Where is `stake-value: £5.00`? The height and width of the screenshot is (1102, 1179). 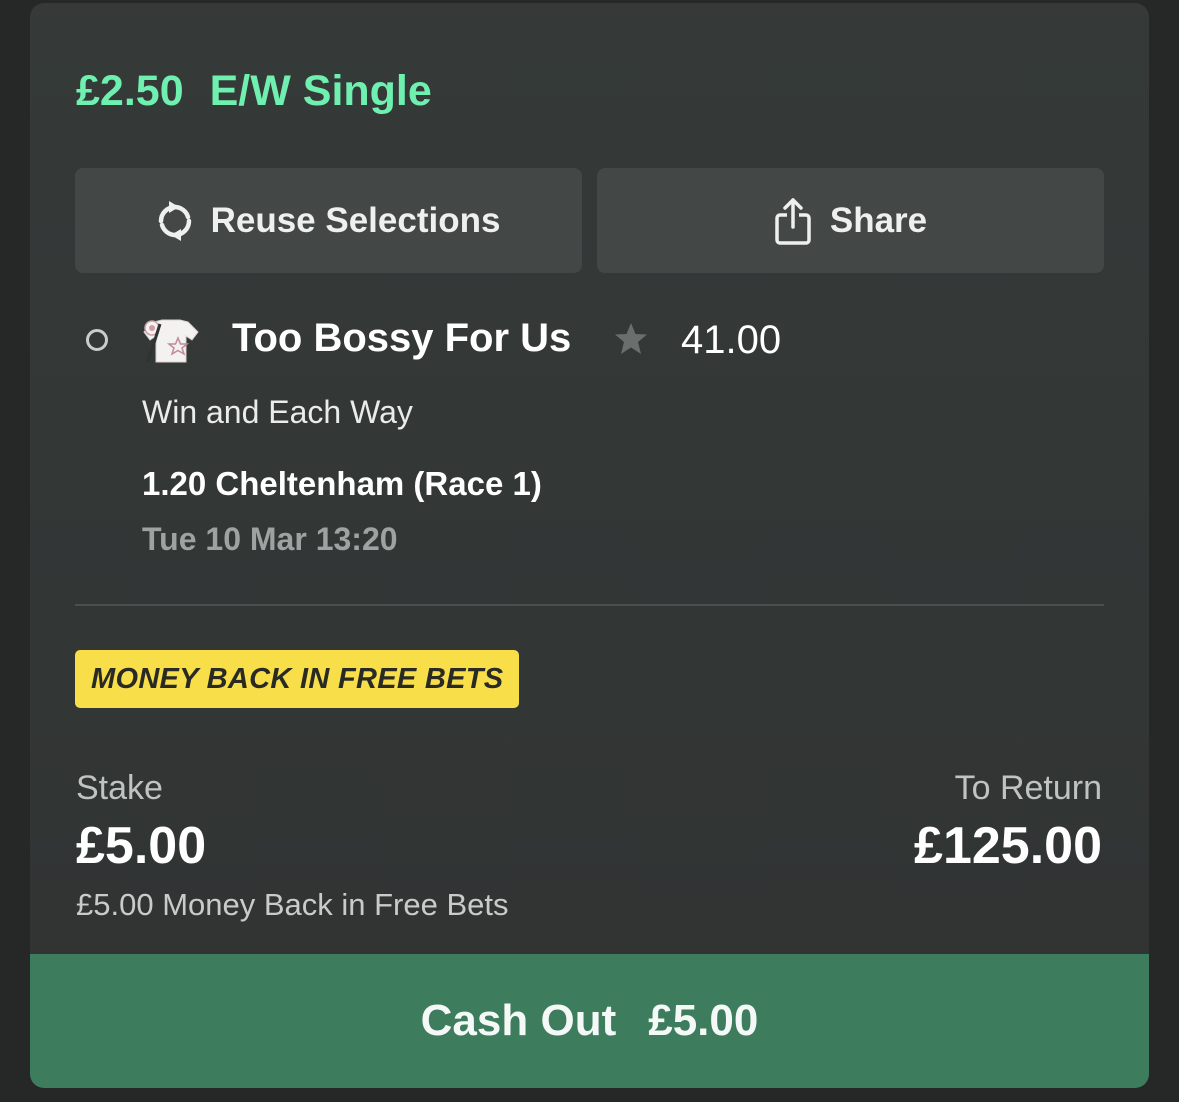 stake-value: £5.00 is located at coordinates (141, 846).